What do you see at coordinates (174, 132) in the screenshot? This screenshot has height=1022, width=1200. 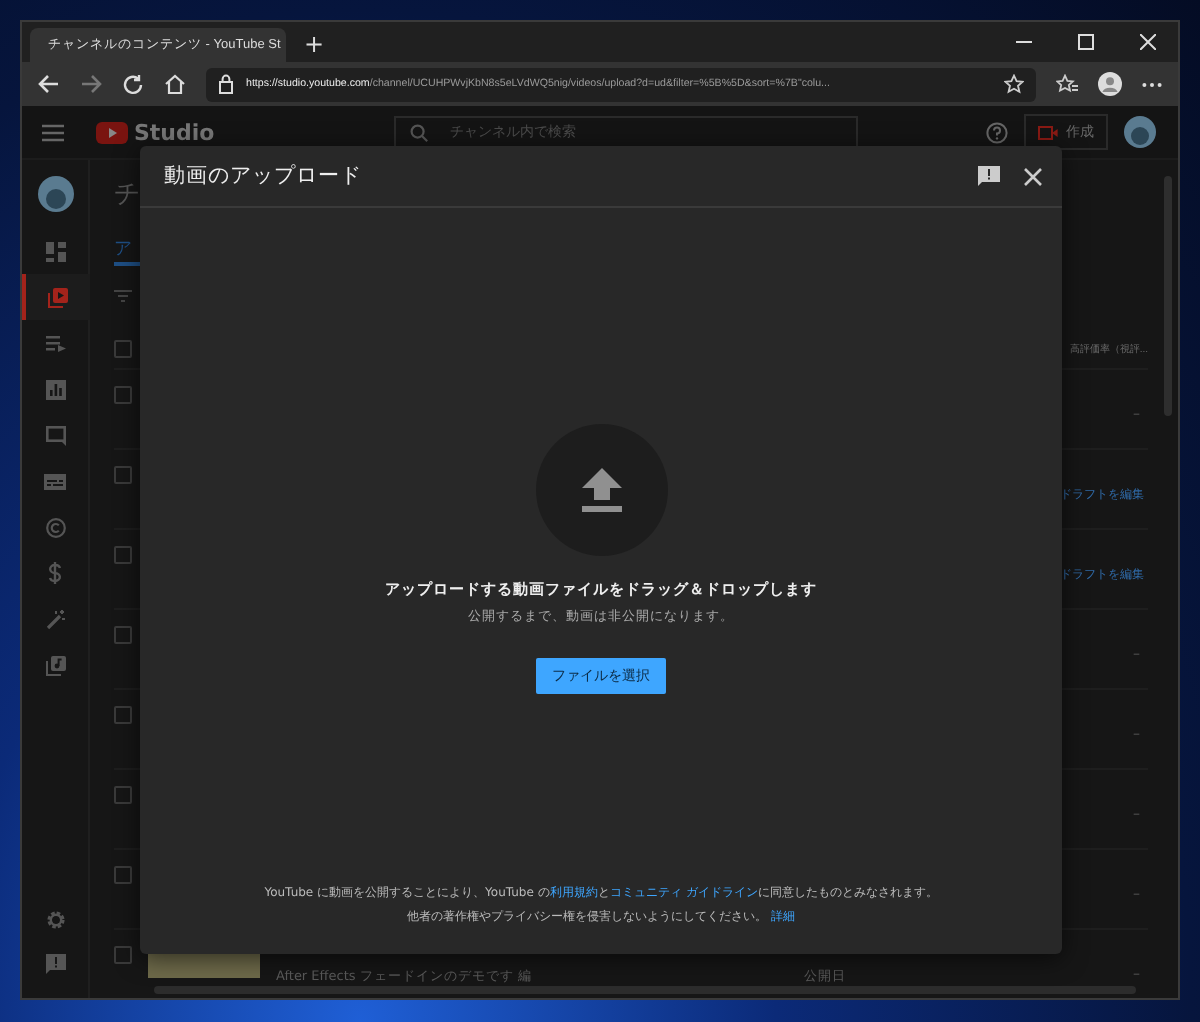 I see `logo-text: Studio` at bounding box center [174, 132].